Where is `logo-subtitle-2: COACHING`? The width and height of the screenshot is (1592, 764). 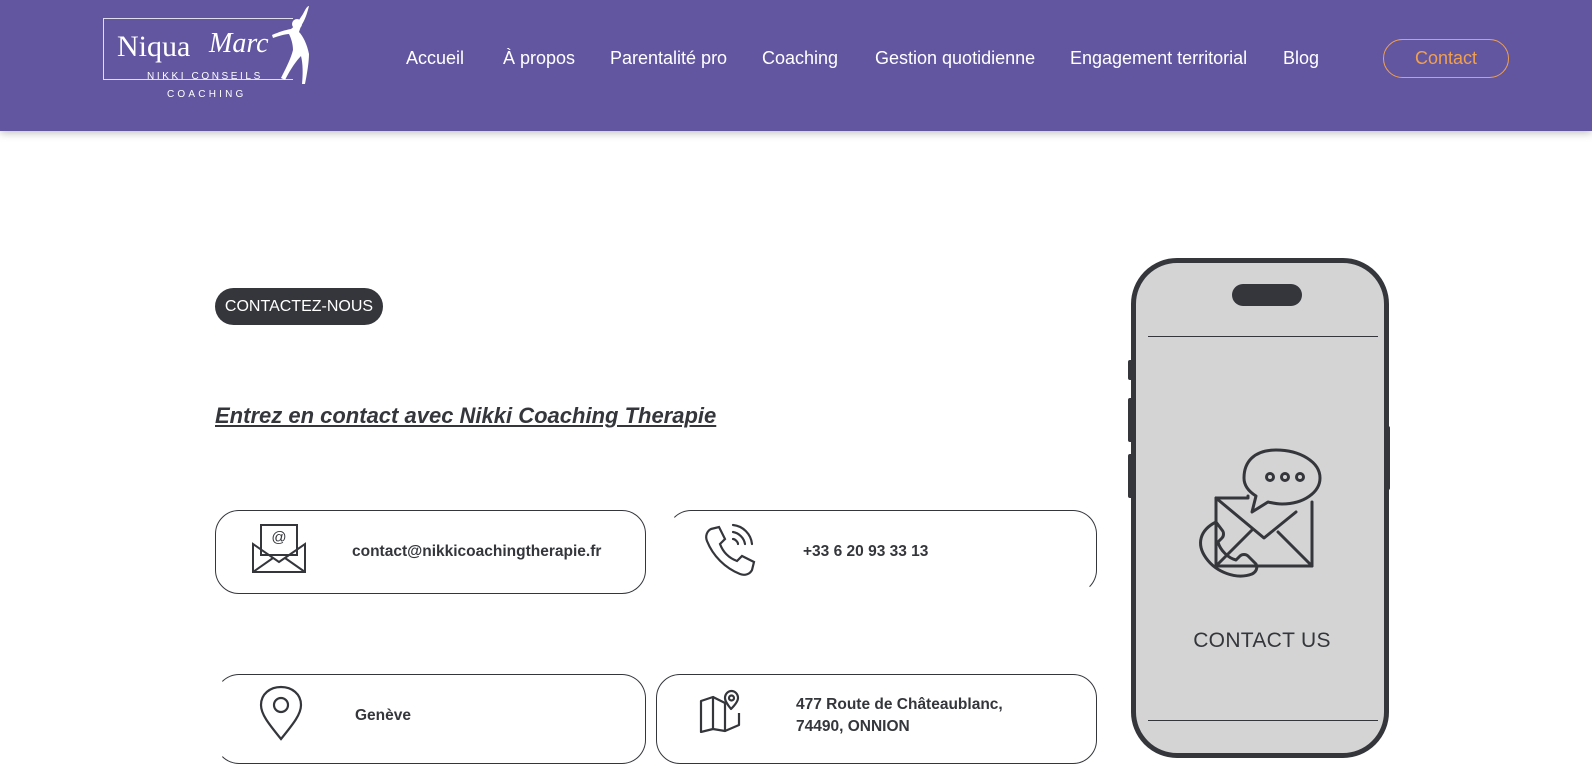
logo-subtitle-2: COACHING is located at coordinates (207, 94).